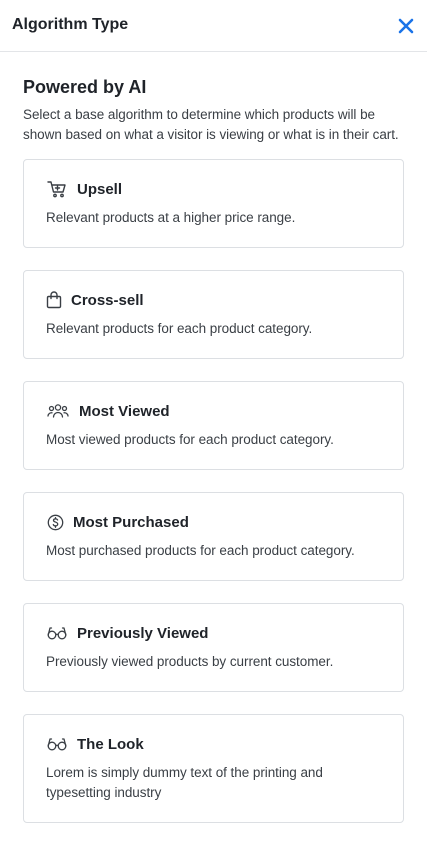 This screenshot has width=427, height=849. I want to click on option-title: Most Viewed, so click(124, 411).